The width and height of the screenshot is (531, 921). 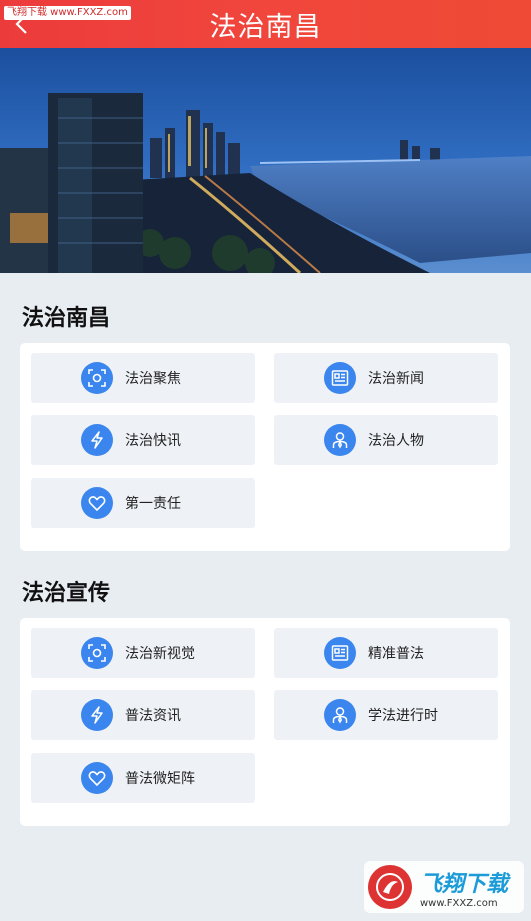 What do you see at coordinates (160, 654) in the screenshot?
I see `tile-label: 法治新视觉` at bounding box center [160, 654].